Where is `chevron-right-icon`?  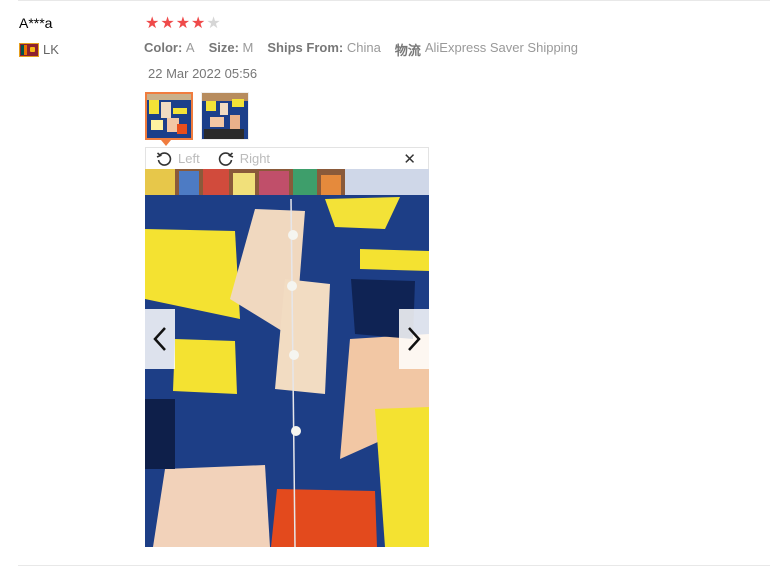 chevron-right-icon is located at coordinates (414, 339).